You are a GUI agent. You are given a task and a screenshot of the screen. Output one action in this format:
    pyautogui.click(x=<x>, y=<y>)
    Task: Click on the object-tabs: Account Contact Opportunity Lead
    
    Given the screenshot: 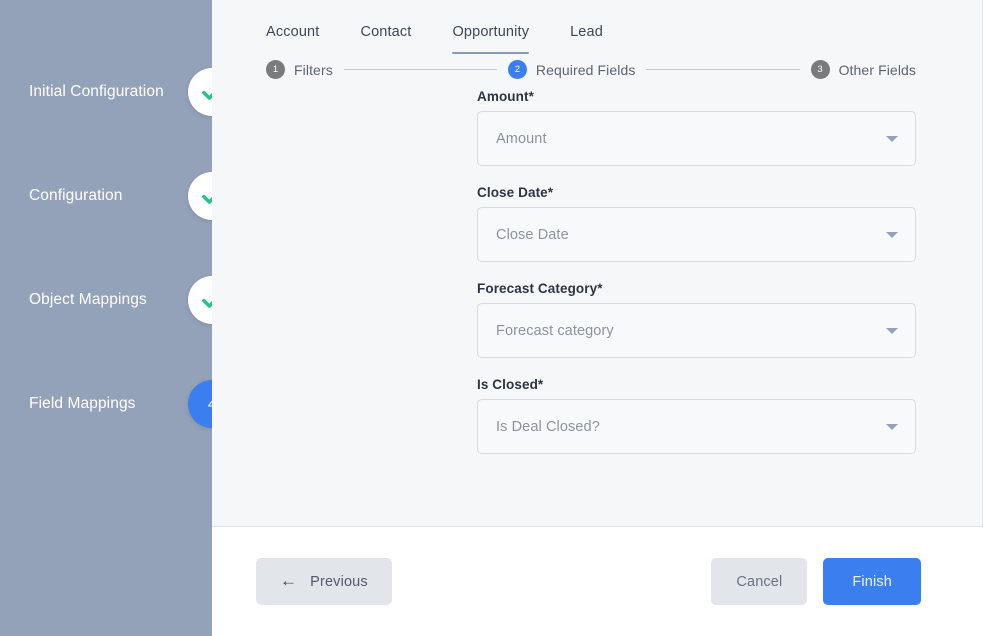 What is the action you would take?
    pyautogui.click(x=597, y=27)
    